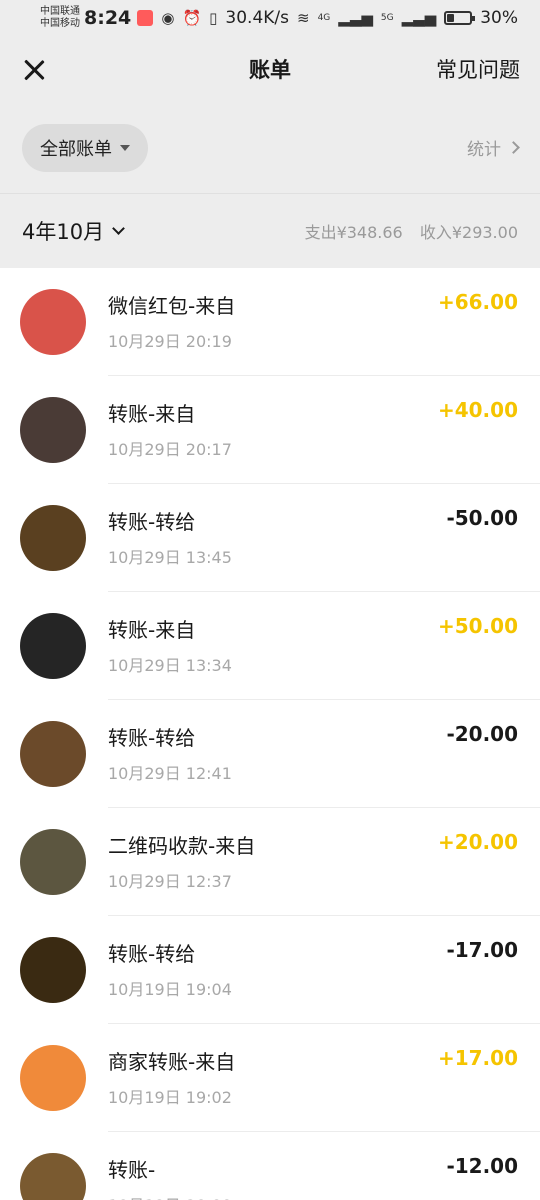 This screenshot has width=540, height=1200. What do you see at coordinates (213, 18) in the screenshot?
I see `vibrate-icon: ▯` at bounding box center [213, 18].